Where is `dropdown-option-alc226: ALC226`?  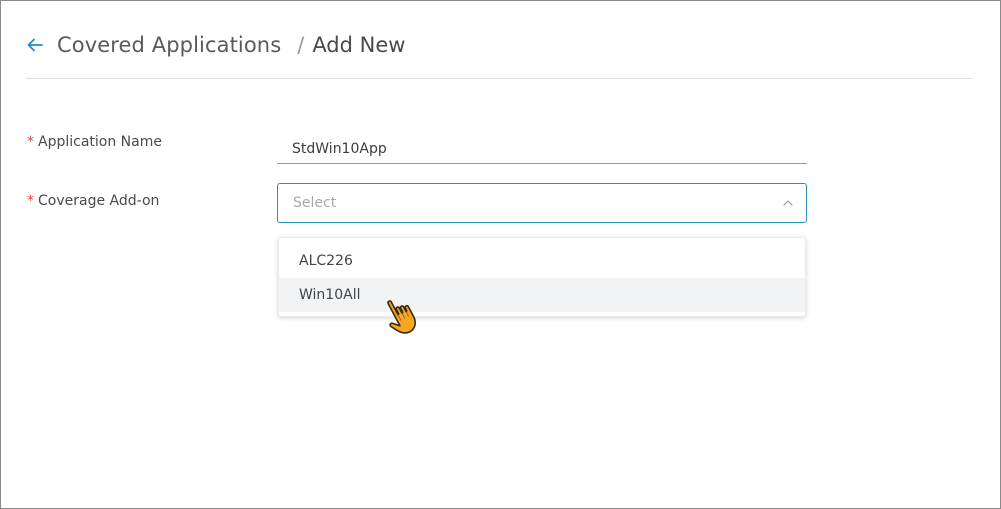
dropdown-option-alc226: ALC226 is located at coordinates (542, 261).